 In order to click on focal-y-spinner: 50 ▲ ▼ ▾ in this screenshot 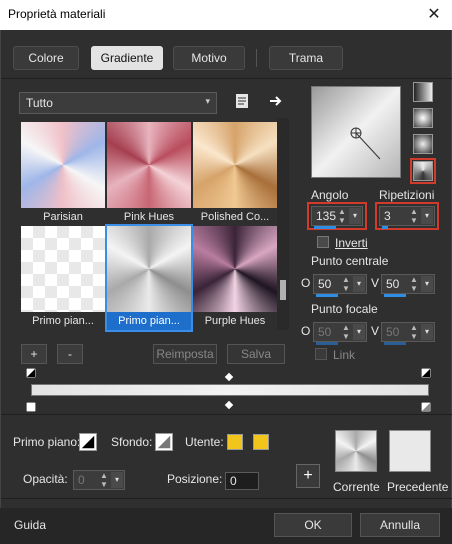, I will do `click(408, 333)`.